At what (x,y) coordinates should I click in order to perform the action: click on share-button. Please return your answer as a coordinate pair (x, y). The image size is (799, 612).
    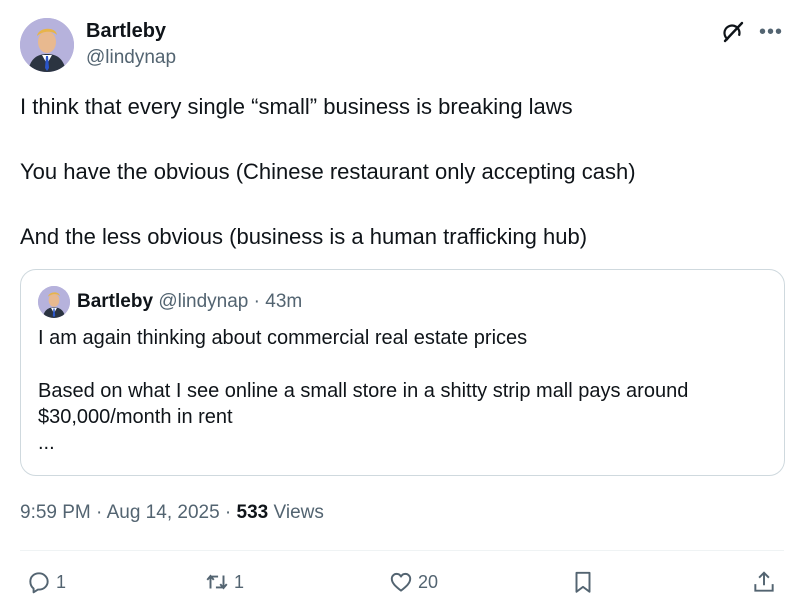
    Looking at the image, I should click on (764, 582).